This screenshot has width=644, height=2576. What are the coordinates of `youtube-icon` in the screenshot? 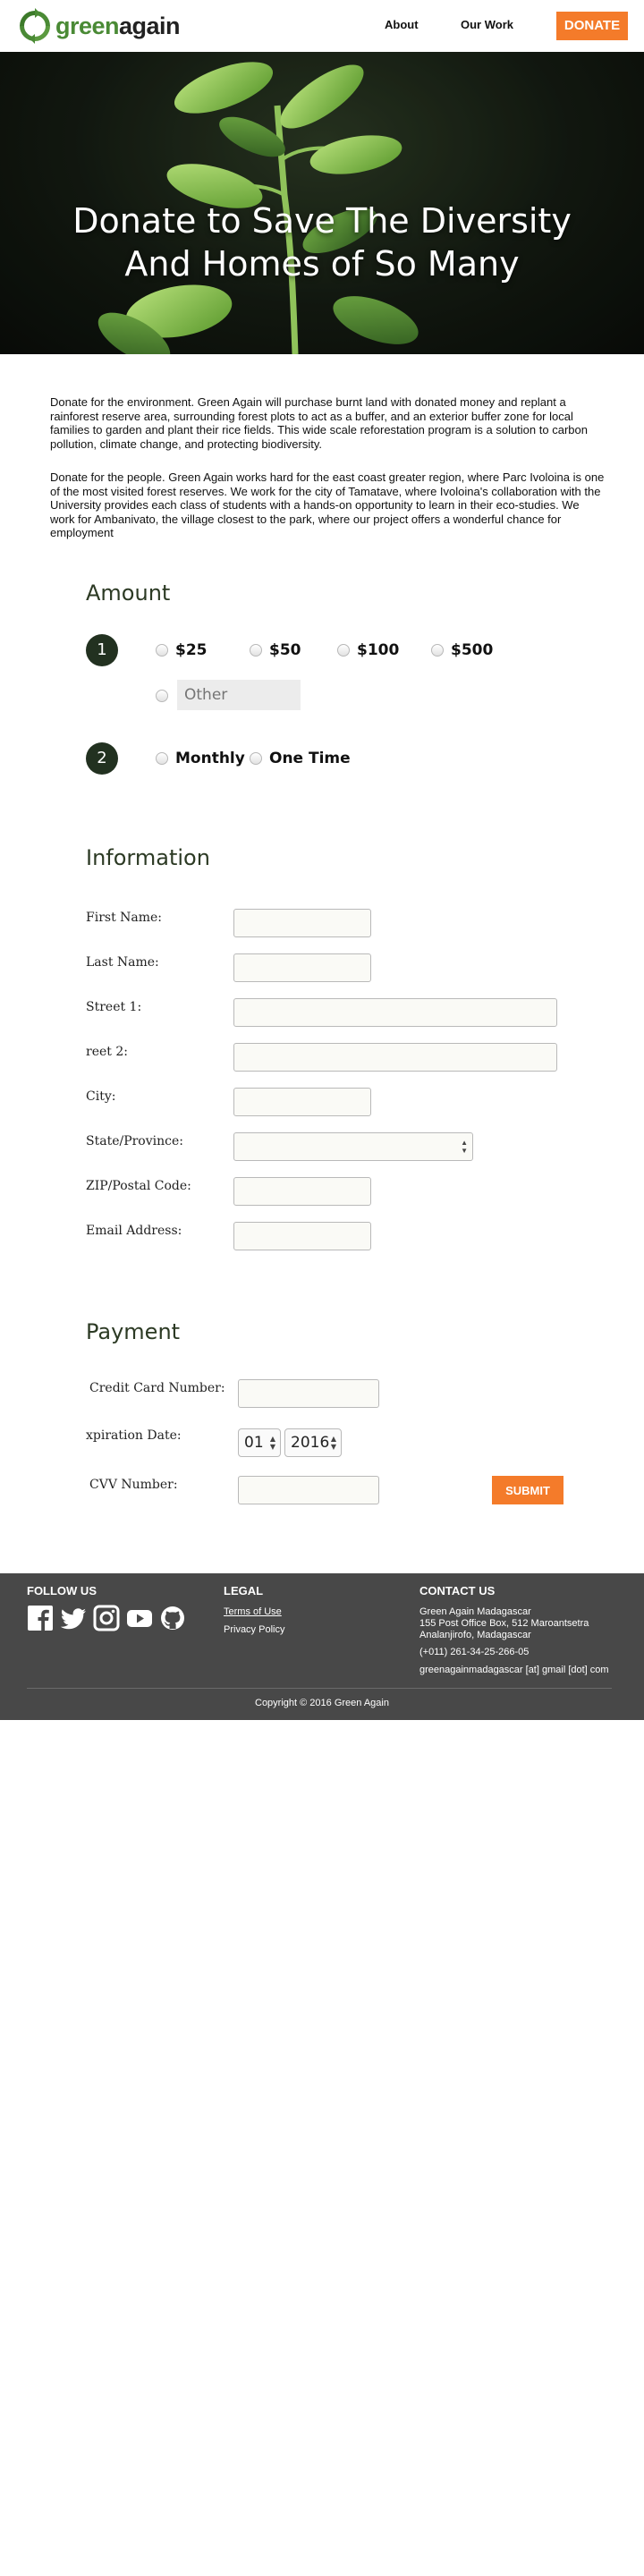 It's located at (139, 1618).